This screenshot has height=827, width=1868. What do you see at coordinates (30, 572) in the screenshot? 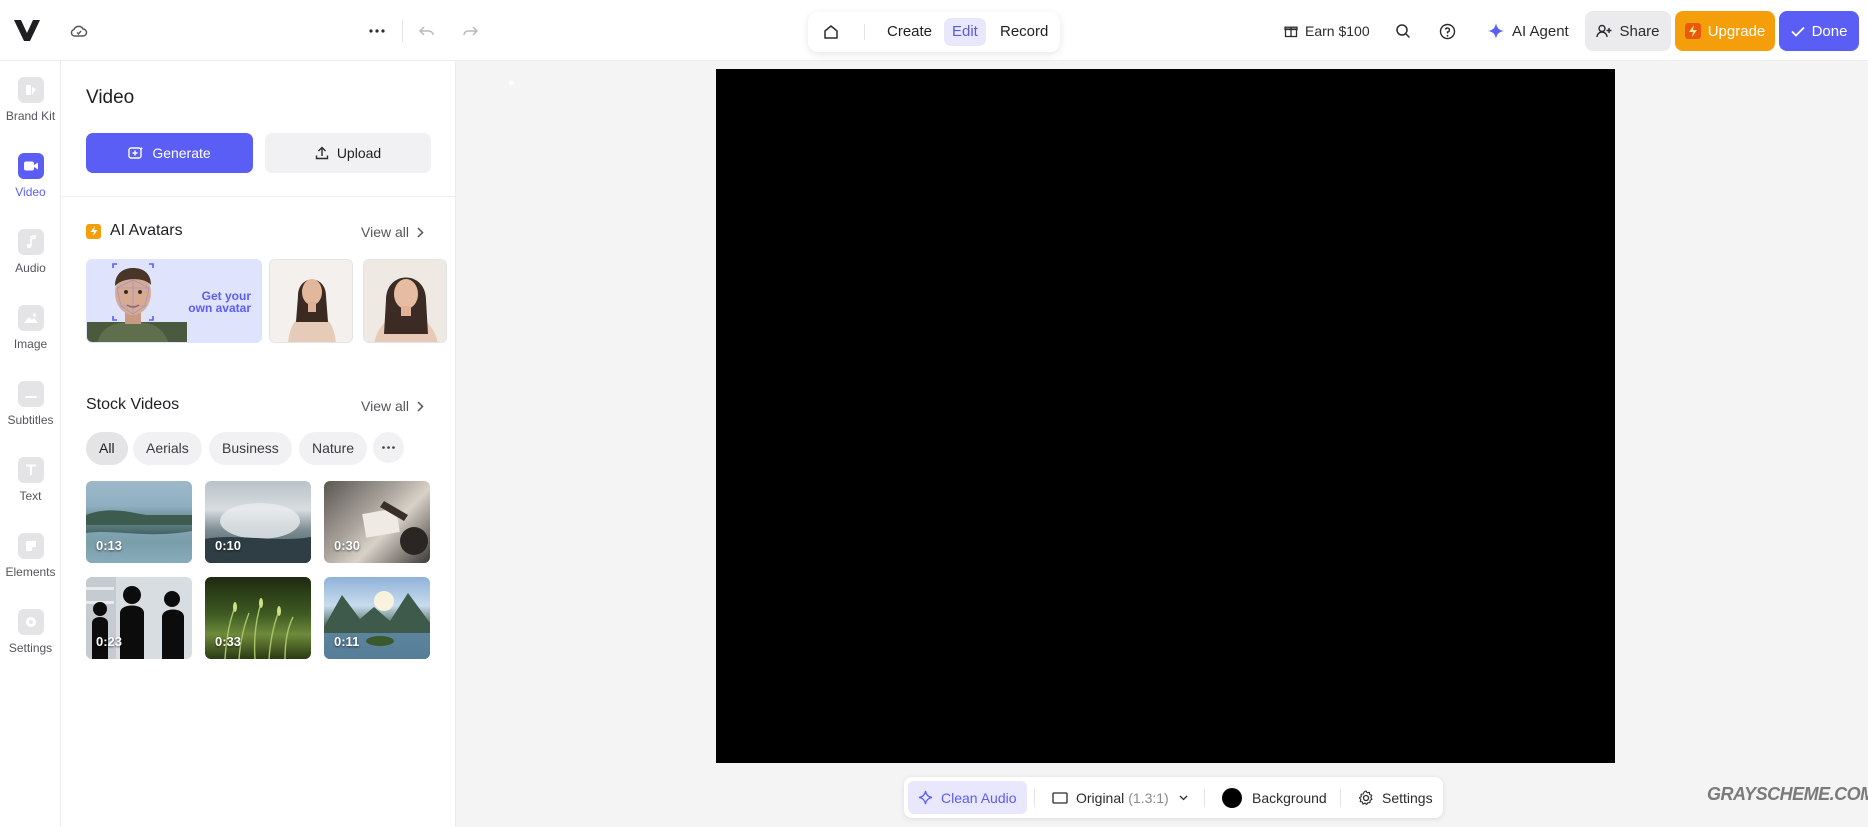
I see `rail-label: Elements` at bounding box center [30, 572].